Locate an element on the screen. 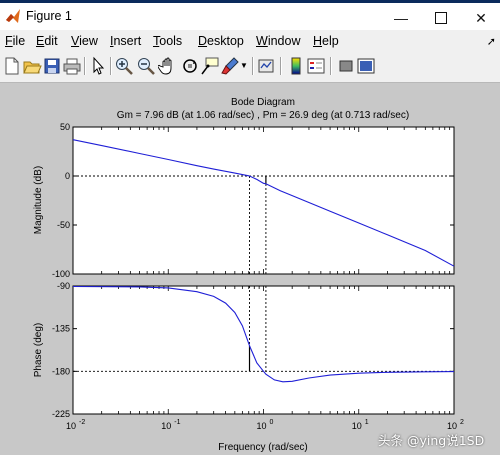  phase-ytick-label: -180 is located at coordinates (61, 371).